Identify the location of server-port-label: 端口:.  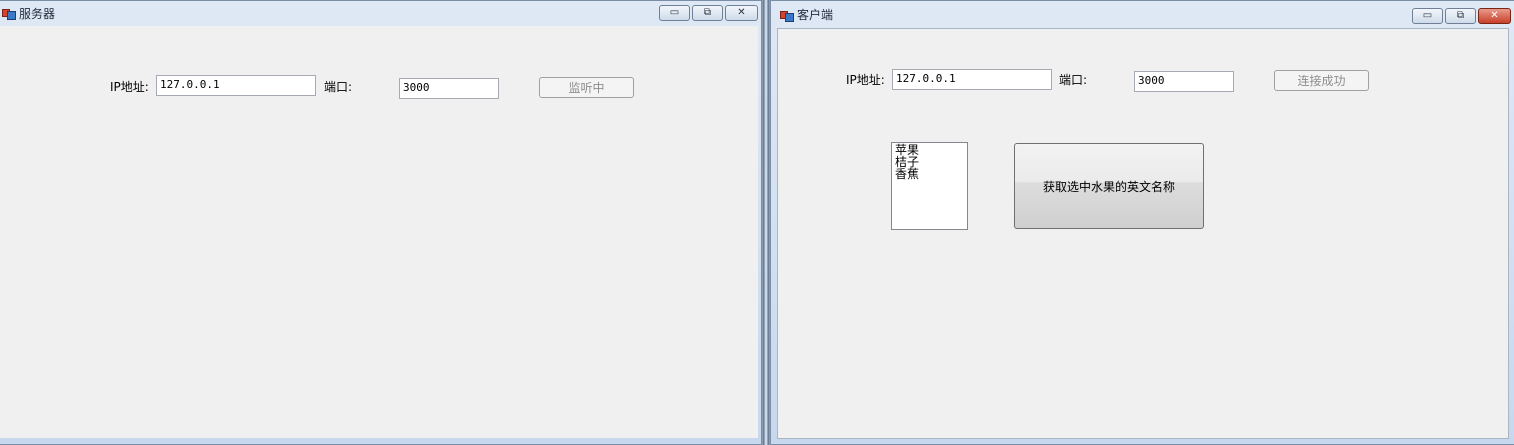
(338, 87).